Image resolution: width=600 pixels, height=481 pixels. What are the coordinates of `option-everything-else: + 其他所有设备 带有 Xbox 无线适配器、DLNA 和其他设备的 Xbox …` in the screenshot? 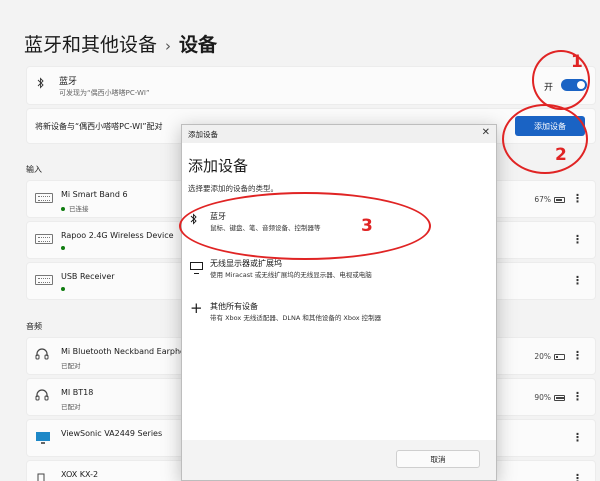 It's located at (336, 316).